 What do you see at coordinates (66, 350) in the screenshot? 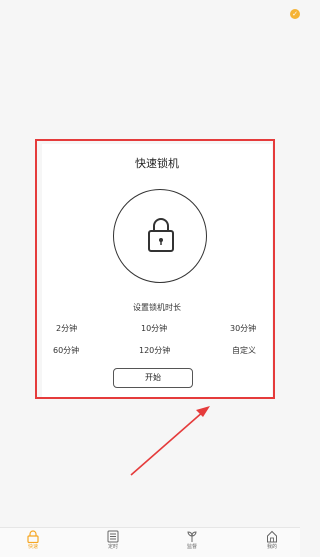
I see `option-60min: 60分钟` at bounding box center [66, 350].